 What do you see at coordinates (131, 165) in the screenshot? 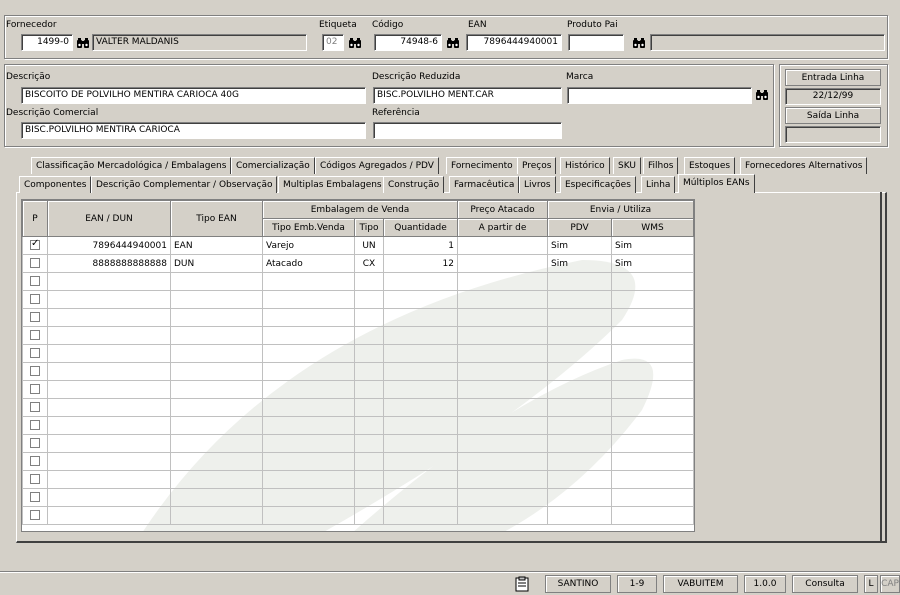
I see `tab-classificacao: Classificação Mercadológica / Embalagens` at bounding box center [131, 165].